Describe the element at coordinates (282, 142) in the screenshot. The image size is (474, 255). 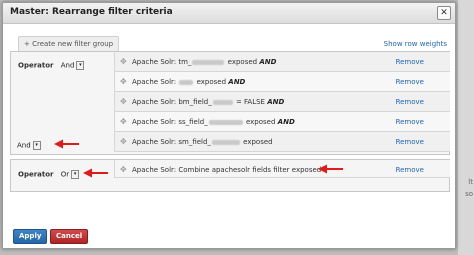
I see `filter-row: ✥ Apache Solr: sm_field_ exposed Remove` at that location.